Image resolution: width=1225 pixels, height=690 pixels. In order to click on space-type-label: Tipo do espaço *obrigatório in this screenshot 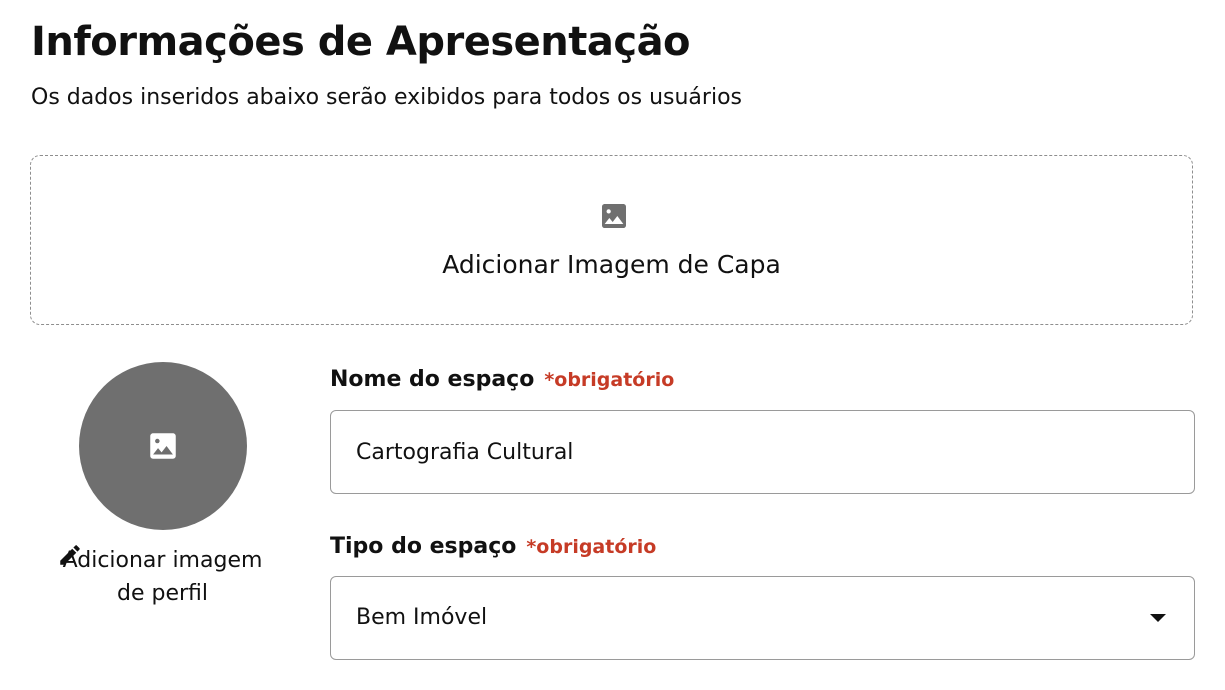, I will do `click(493, 547)`.